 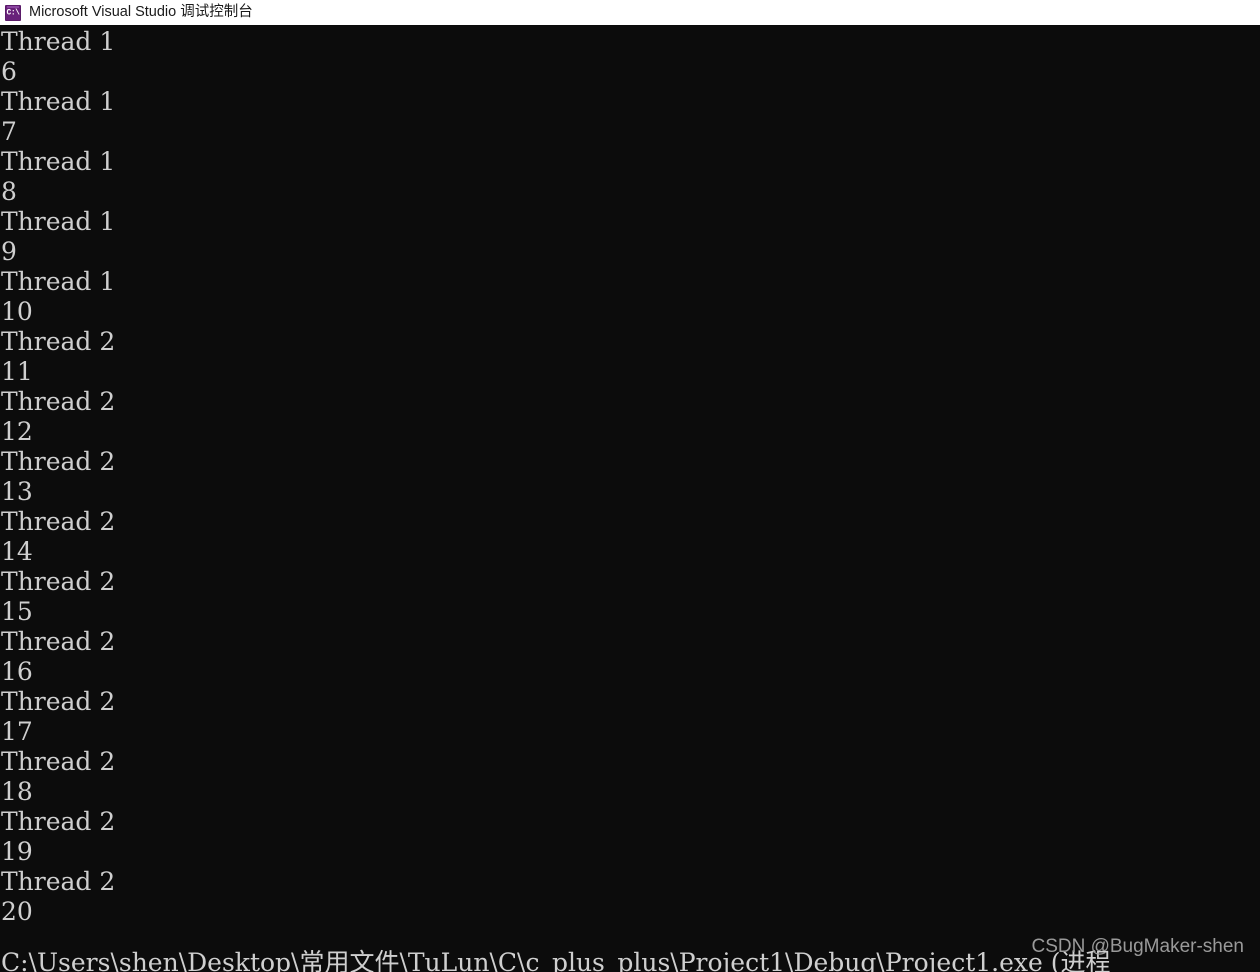 I want to click on console-line: 20, so click(x=17, y=911).